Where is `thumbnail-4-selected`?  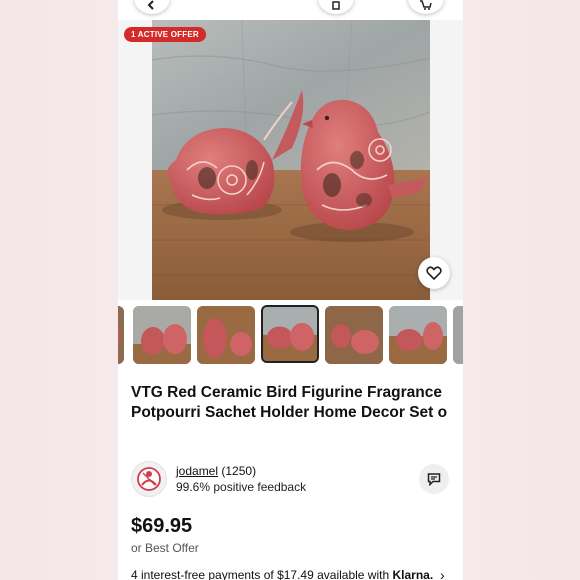
thumbnail-4-selected is located at coordinates (290, 334).